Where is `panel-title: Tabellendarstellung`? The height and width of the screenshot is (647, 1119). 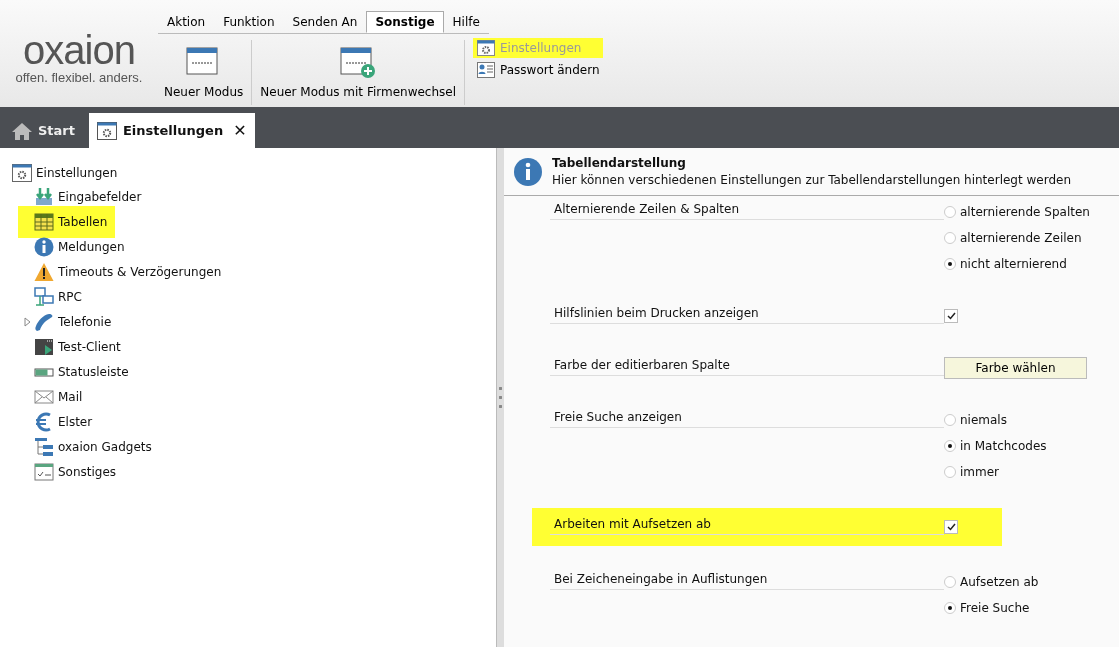 panel-title: Tabellendarstellung is located at coordinates (619, 163).